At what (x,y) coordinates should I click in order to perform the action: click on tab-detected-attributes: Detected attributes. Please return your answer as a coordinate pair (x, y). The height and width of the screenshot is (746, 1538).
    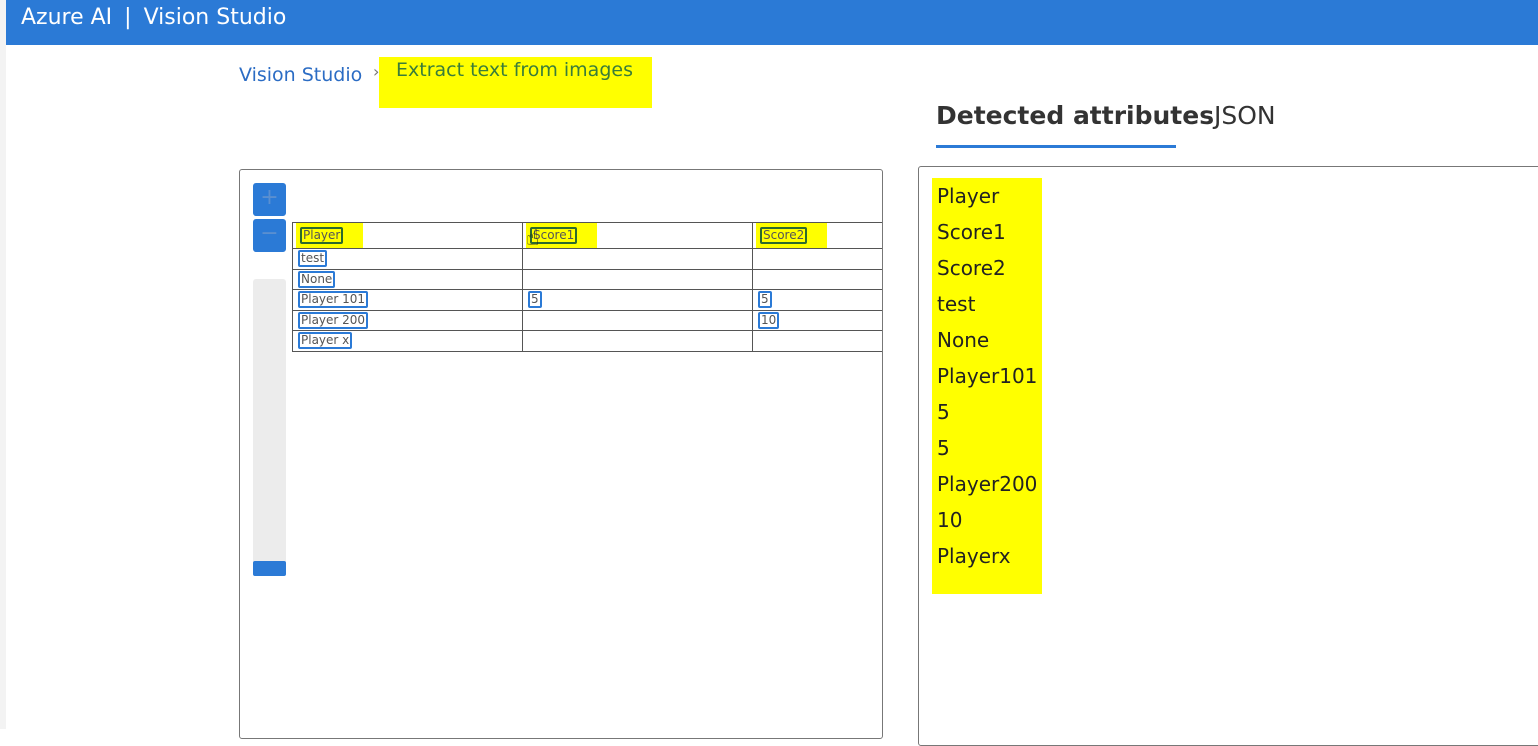
    Looking at the image, I should click on (1075, 122).